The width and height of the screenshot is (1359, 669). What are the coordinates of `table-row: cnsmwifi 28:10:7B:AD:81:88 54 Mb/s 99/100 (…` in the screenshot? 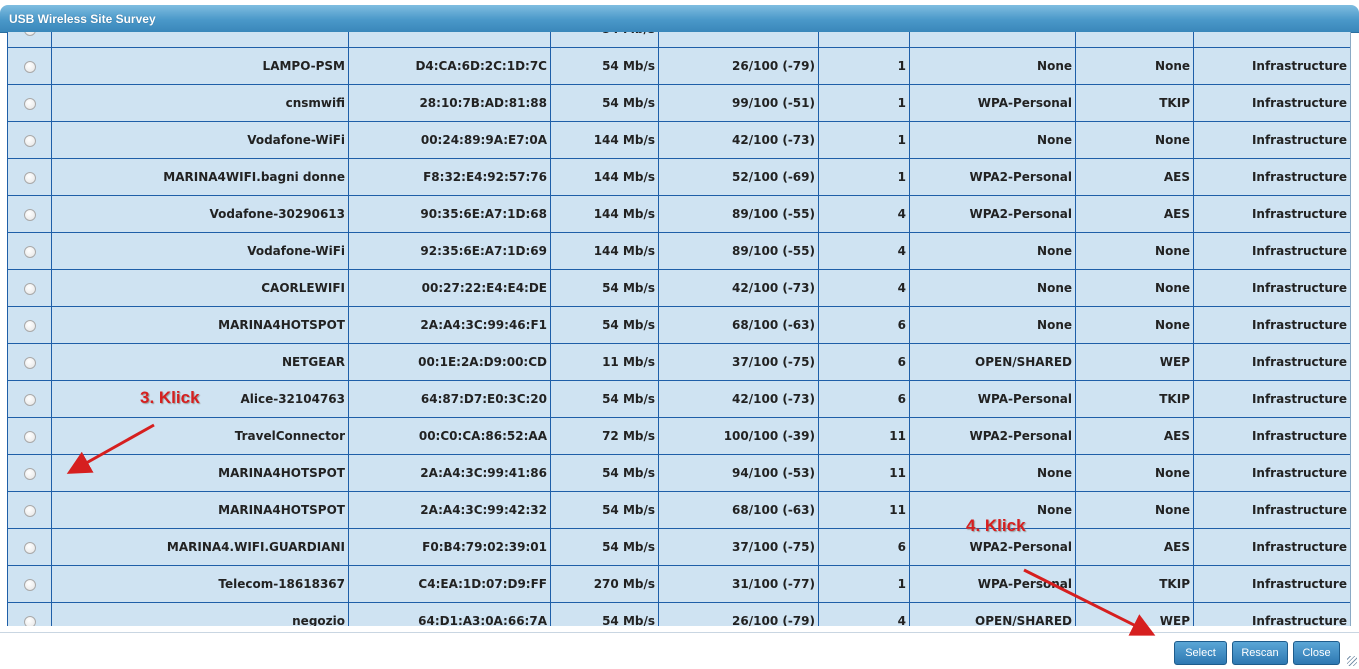 It's located at (678, 103).